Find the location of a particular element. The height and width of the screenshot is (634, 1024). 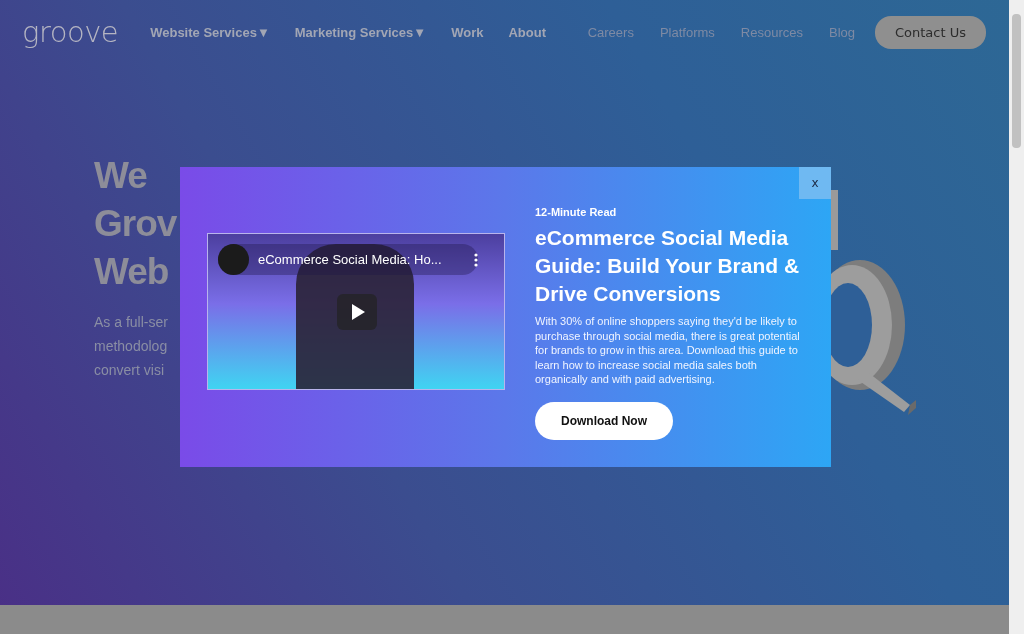

scrollbar is located at coordinates (1016, 317).